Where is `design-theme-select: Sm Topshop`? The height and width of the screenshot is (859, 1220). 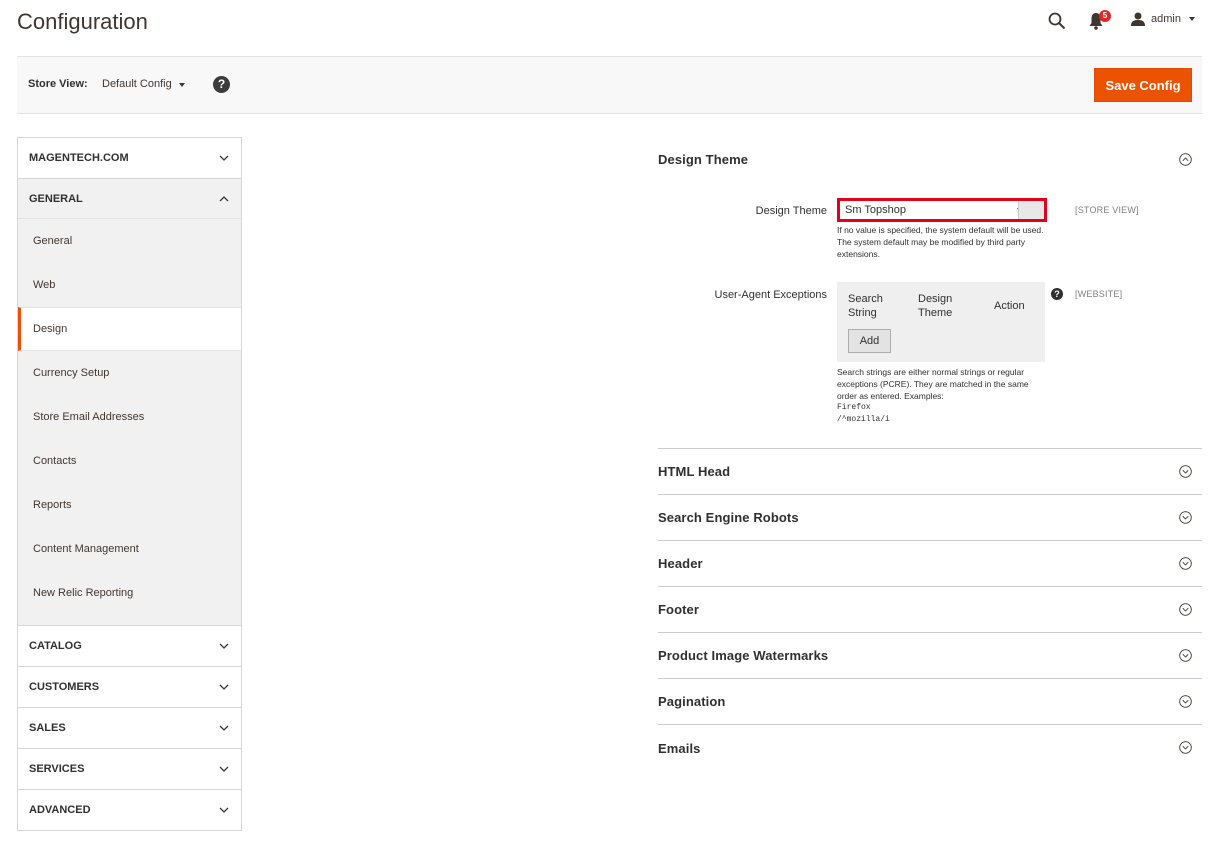
design-theme-select: Sm Topshop is located at coordinates (942, 210).